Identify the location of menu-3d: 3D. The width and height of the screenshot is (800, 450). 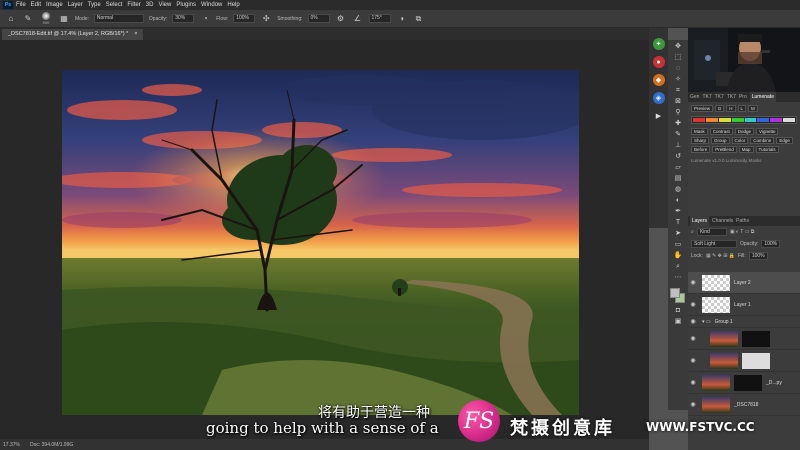
(150, 5).